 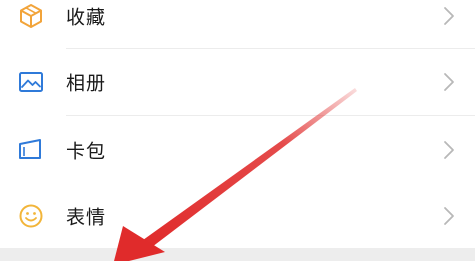 What do you see at coordinates (270, 115) in the screenshot?
I see `divider` at bounding box center [270, 115].